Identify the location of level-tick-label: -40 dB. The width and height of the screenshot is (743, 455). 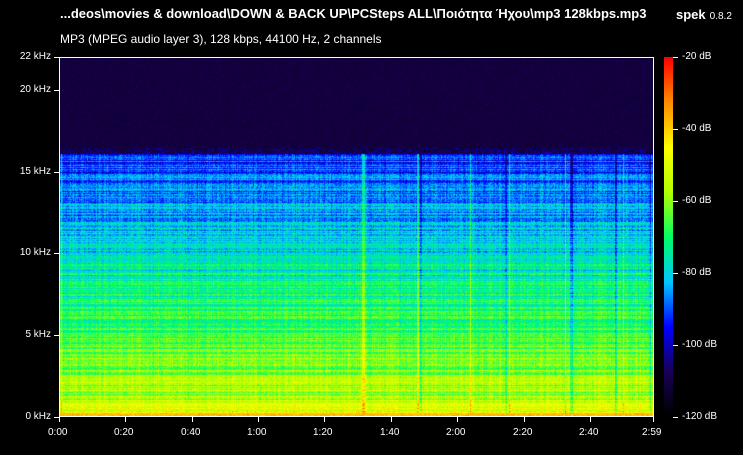
(697, 128).